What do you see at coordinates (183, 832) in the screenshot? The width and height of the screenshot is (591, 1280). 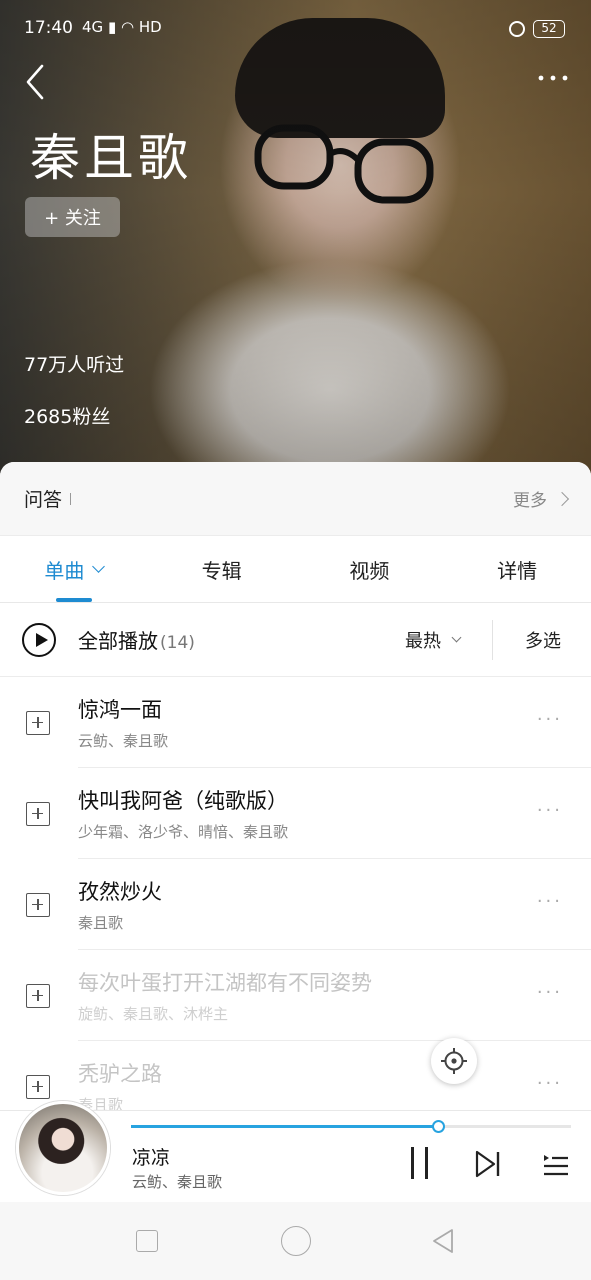 I see `song-artists: 少年霜、洛少爷、晴愔、秦且歌` at bounding box center [183, 832].